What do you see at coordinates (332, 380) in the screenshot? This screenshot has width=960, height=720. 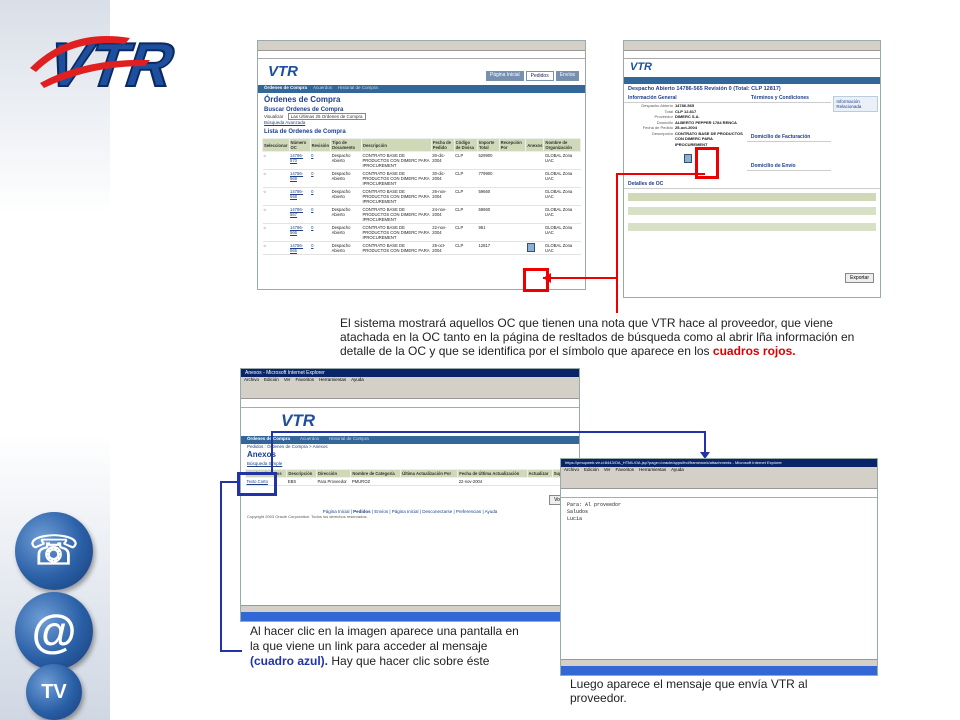 I see `menu-herramientas: Herramientas` at bounding box center [332, 380].